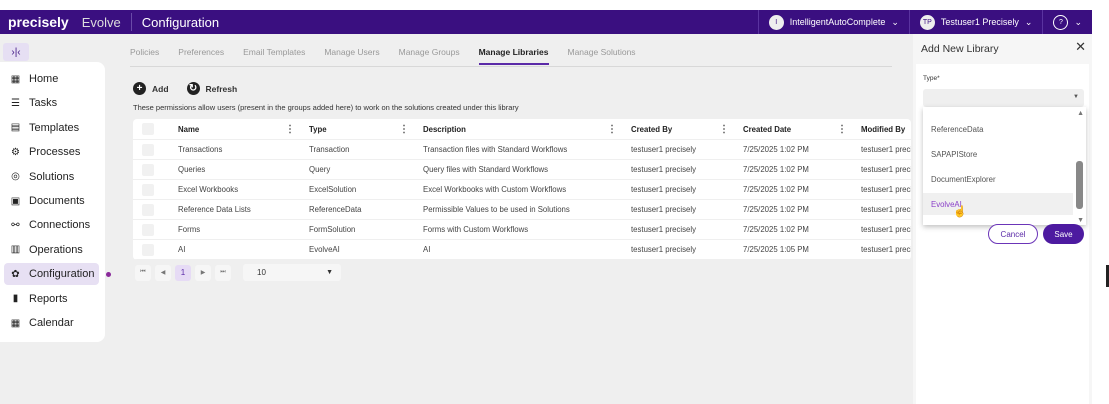  I want to click on refresh-icon: ↻, so click(193, 88).